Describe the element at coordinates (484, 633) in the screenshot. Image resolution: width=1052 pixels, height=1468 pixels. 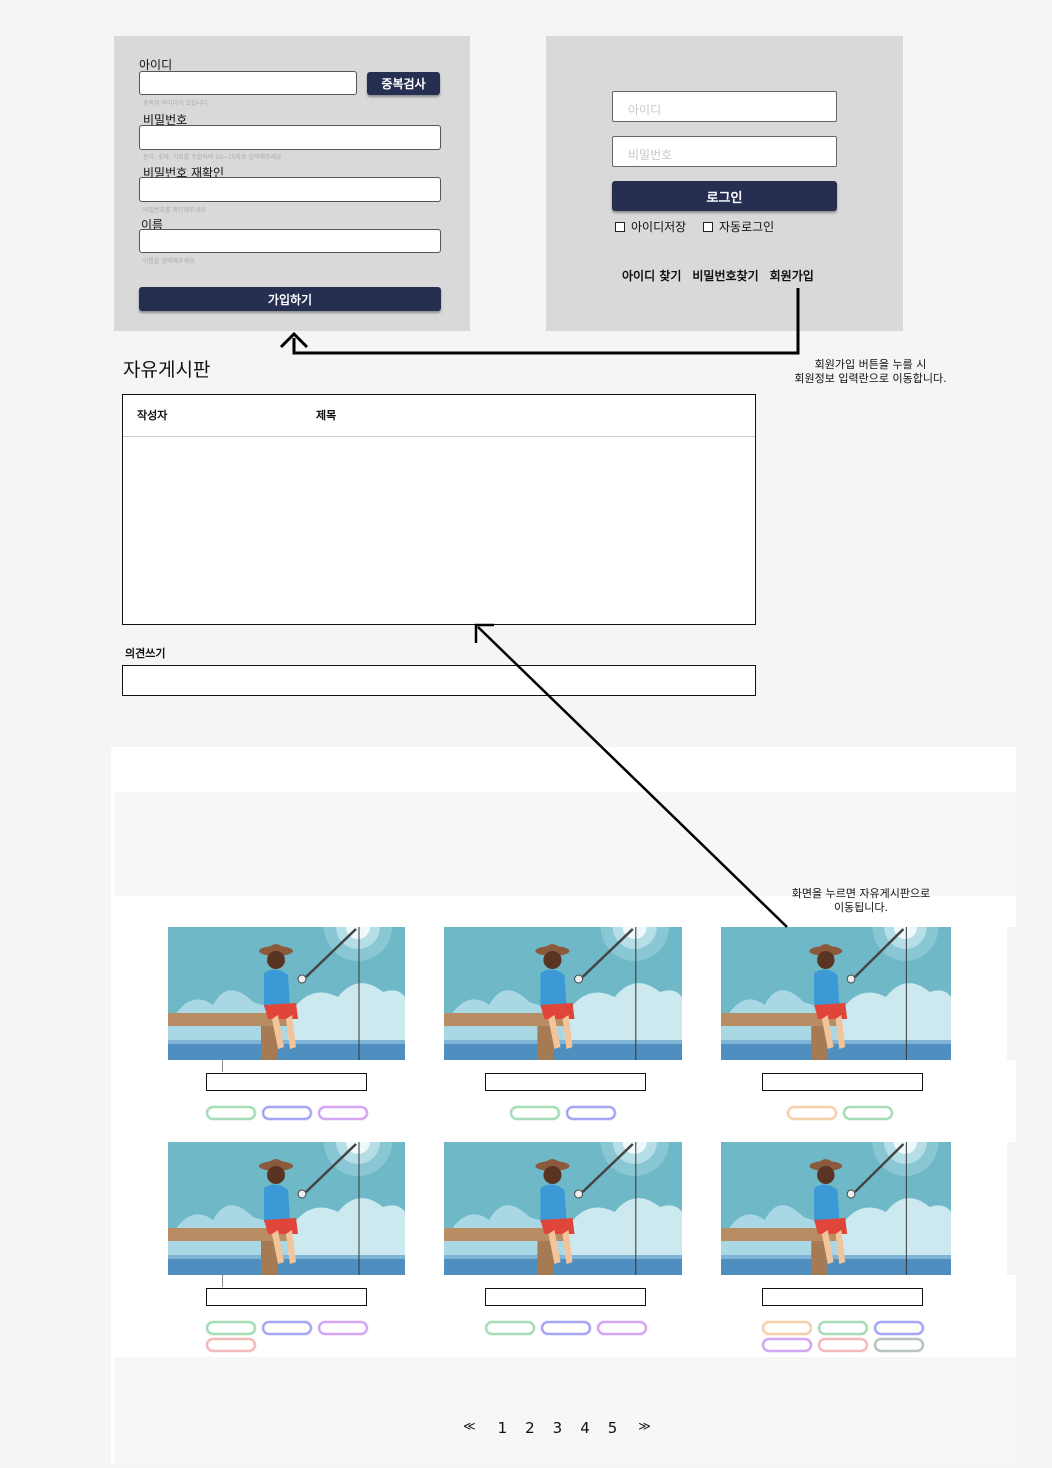
I see `gallery-arrow-head` at that location.